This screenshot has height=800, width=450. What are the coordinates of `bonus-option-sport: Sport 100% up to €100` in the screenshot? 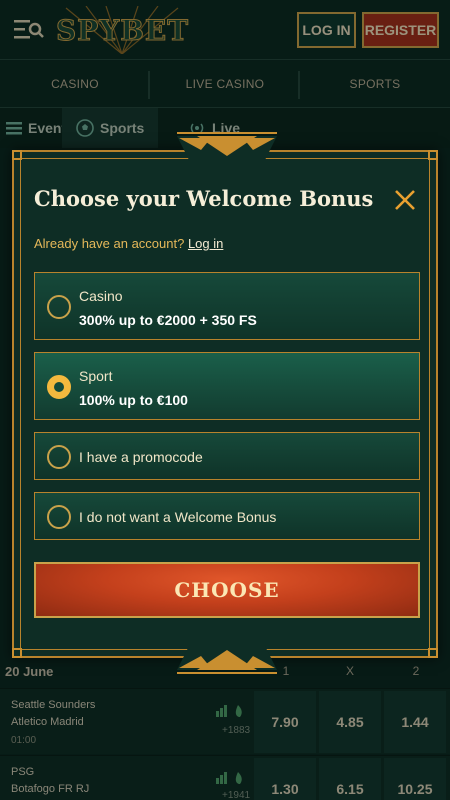 It's located at (227, 386).